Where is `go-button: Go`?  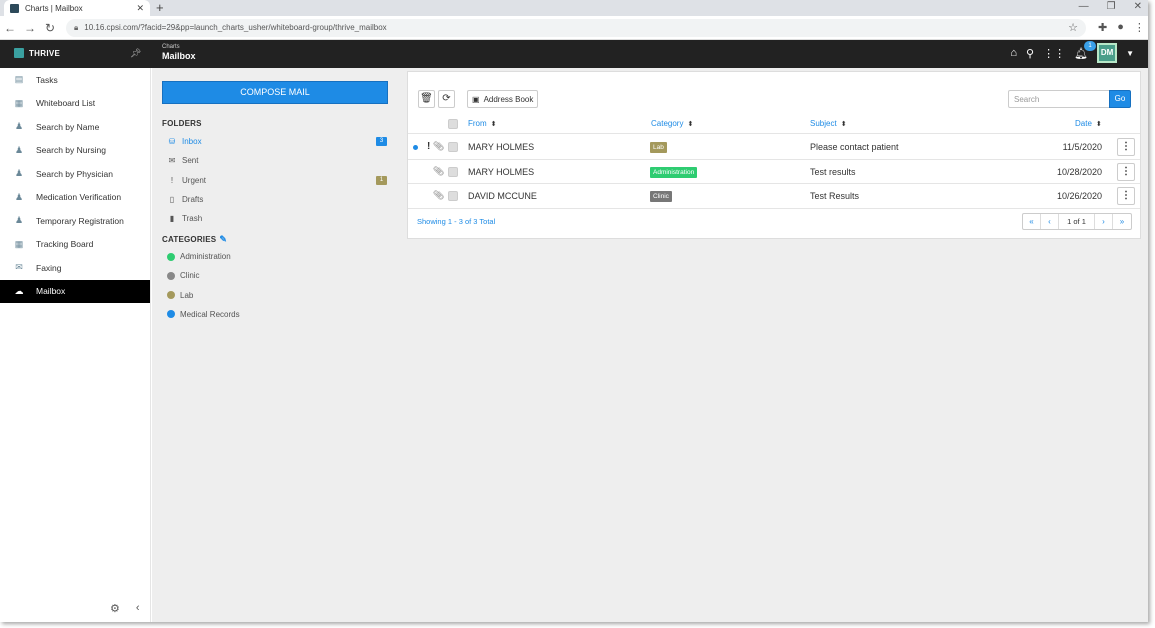
go-button: Go is located at coordinates (1120, 99).